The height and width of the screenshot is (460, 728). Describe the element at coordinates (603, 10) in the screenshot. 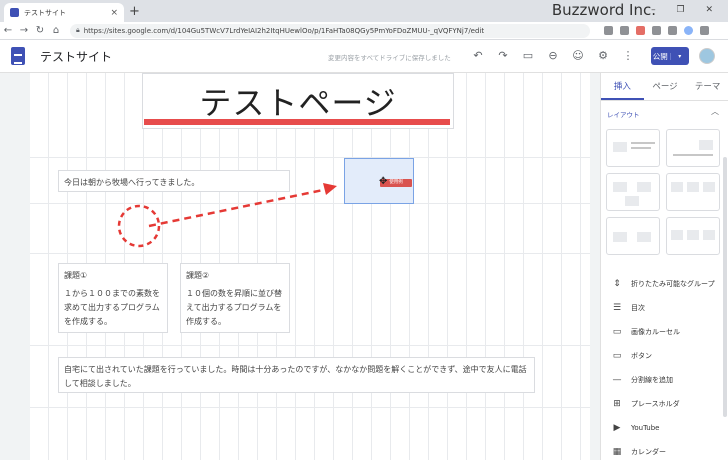

I see `brand-overlay: Buzzword Inc.` at that location.